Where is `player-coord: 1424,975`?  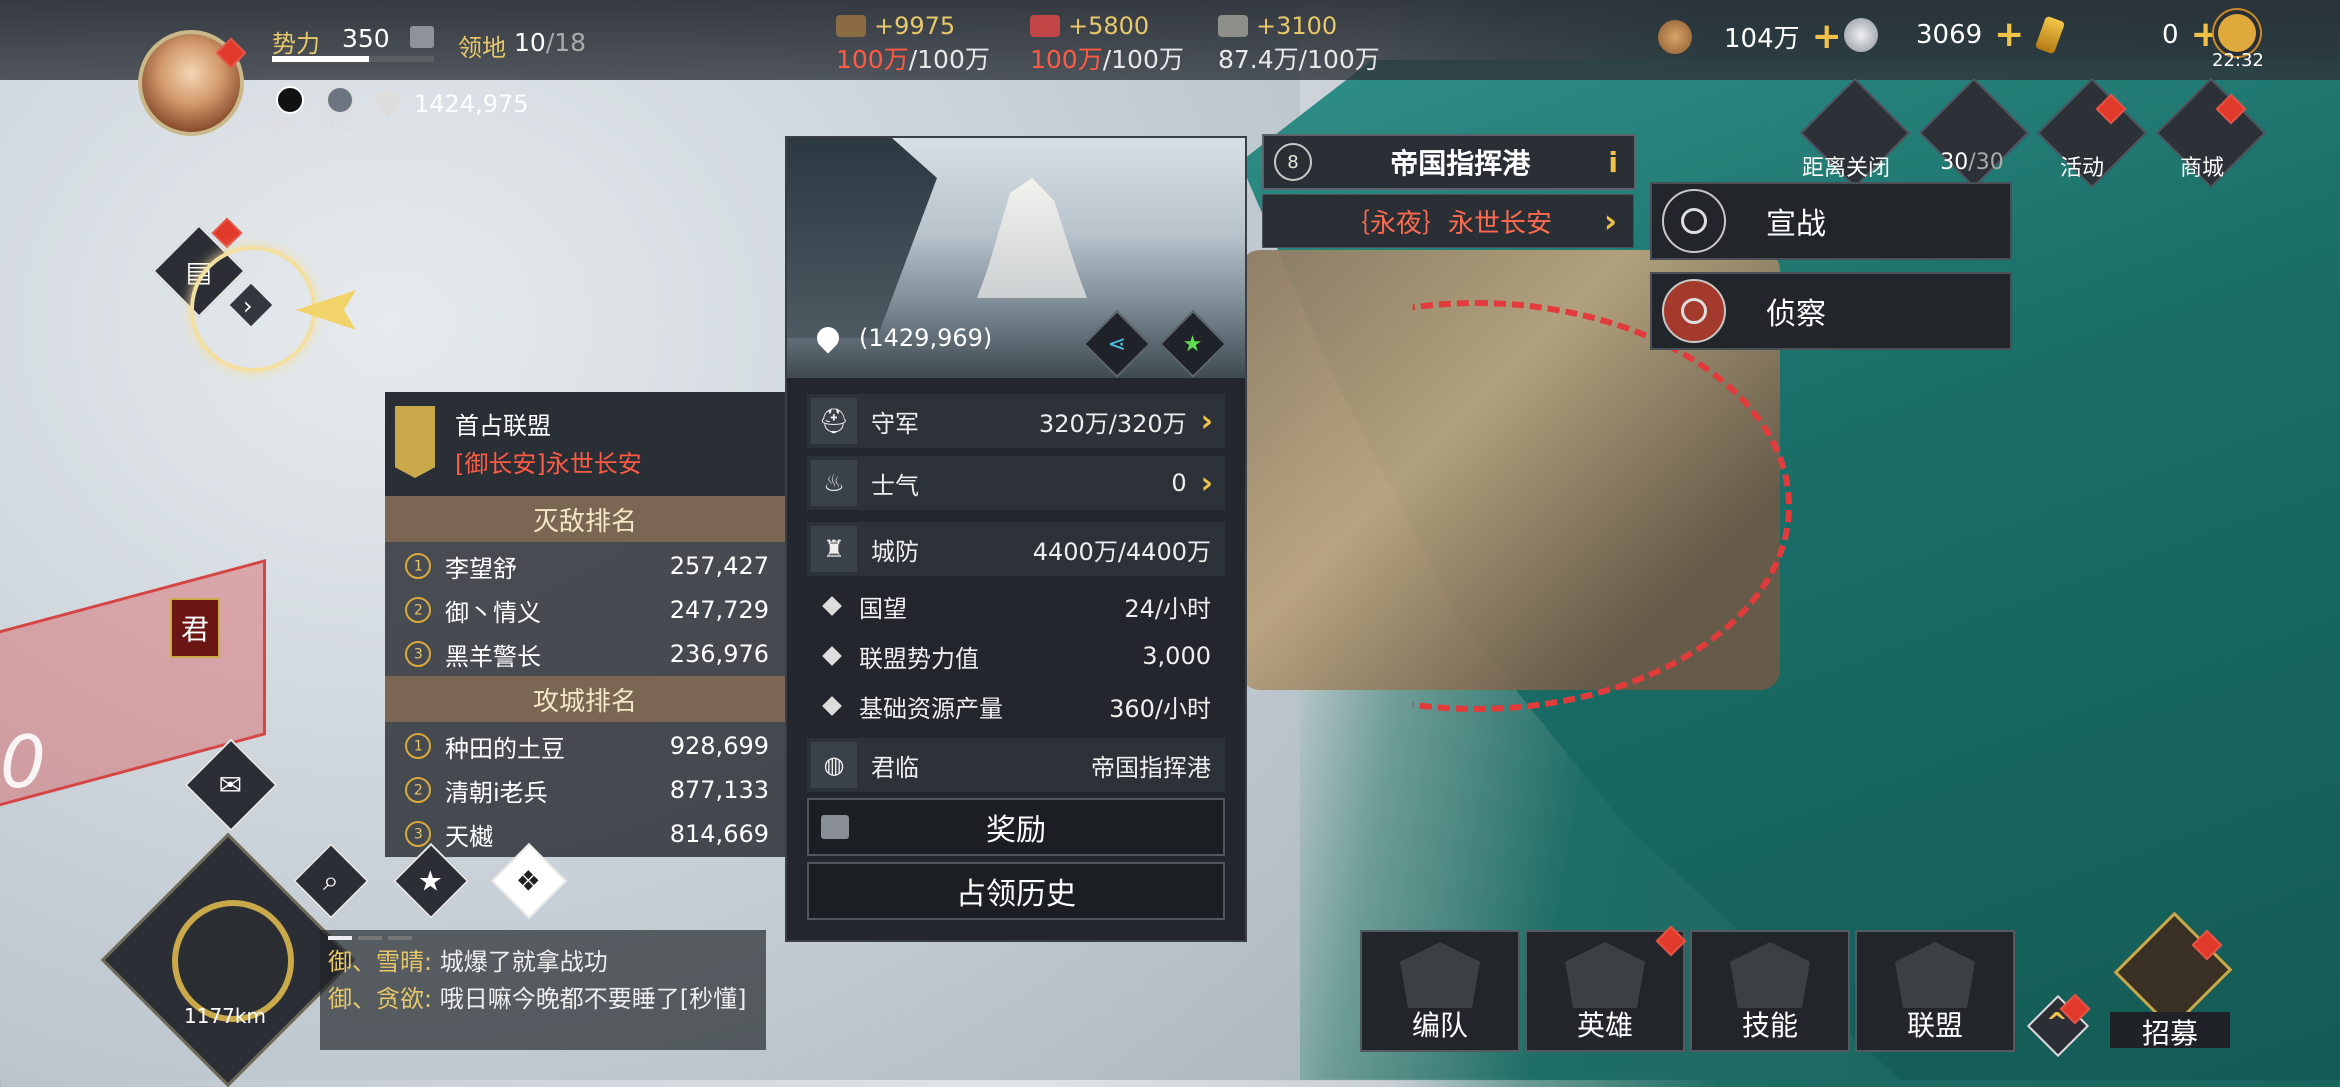
player-coord: 1424,975 is located at coordinates (471, 104).